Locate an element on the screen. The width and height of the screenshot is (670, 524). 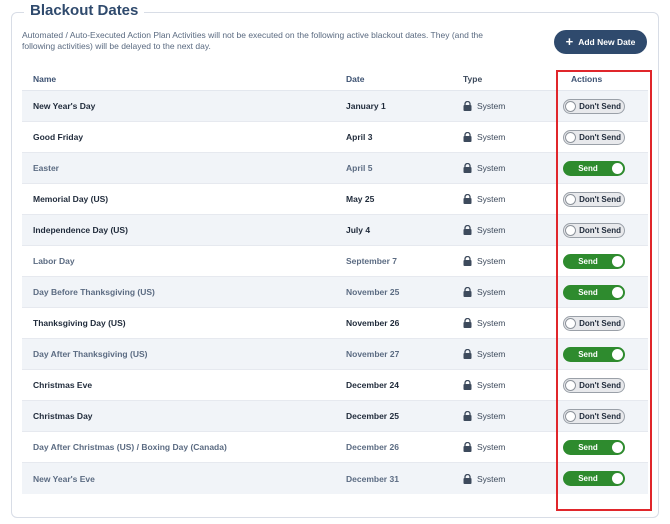
table-row: Memorial Day (US) May 25 System Don't Send is located at coordinates (335, 199).